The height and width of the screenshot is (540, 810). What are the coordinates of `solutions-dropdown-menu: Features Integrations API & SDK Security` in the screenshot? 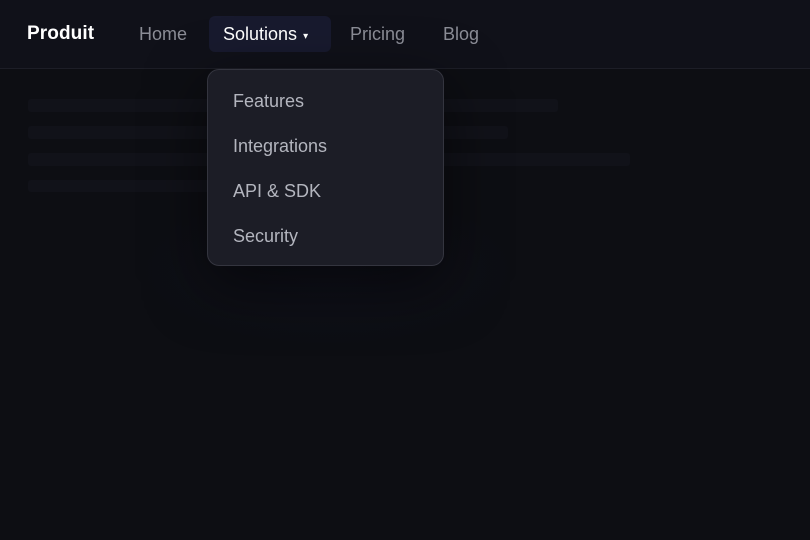 It's located at (325, 167).